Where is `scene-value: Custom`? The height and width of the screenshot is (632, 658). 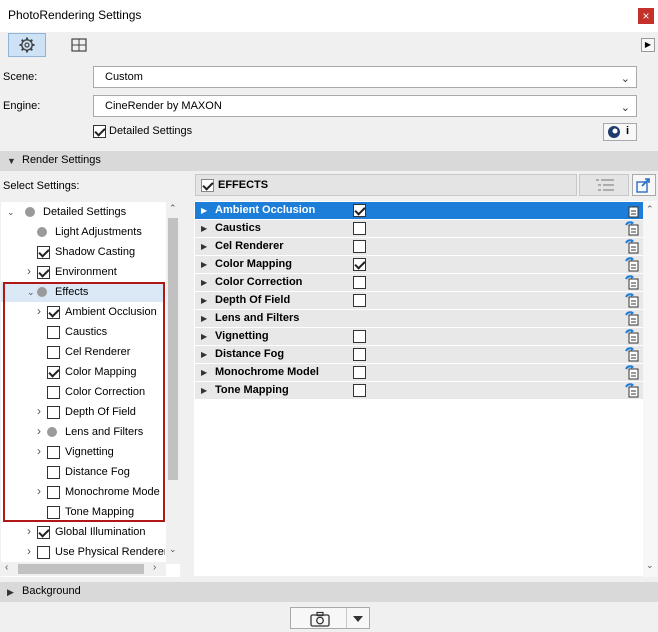
scene-value: Custom is located at coordinates (124, 77).